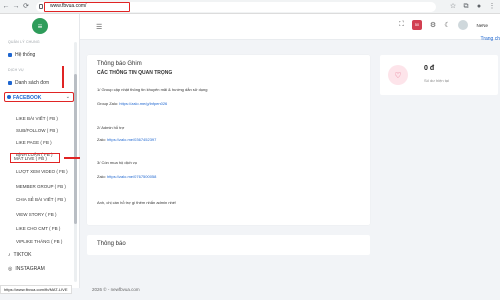 The height and width of the screenshot is (300, 500). What do you see at coordinates (117, 162) in the screenshot?
I see `notice-line: 3/ Còn mua hộ dịch vụ` at bounding box center [117, 162].